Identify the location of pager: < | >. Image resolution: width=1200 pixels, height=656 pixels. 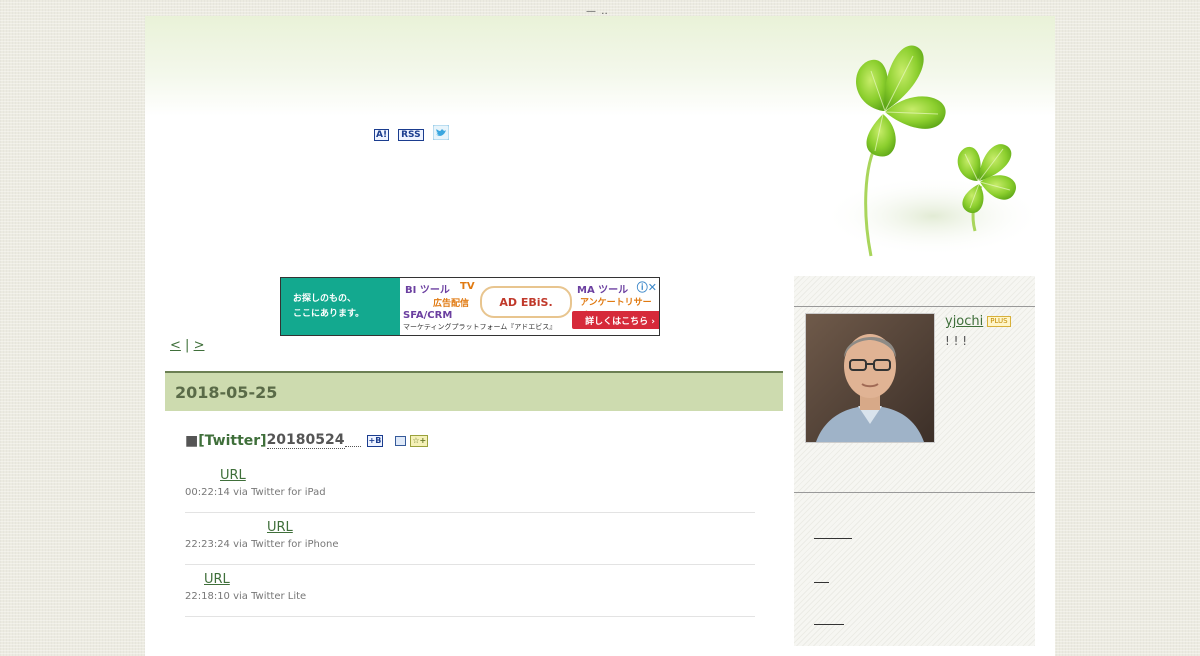
(187, 345).